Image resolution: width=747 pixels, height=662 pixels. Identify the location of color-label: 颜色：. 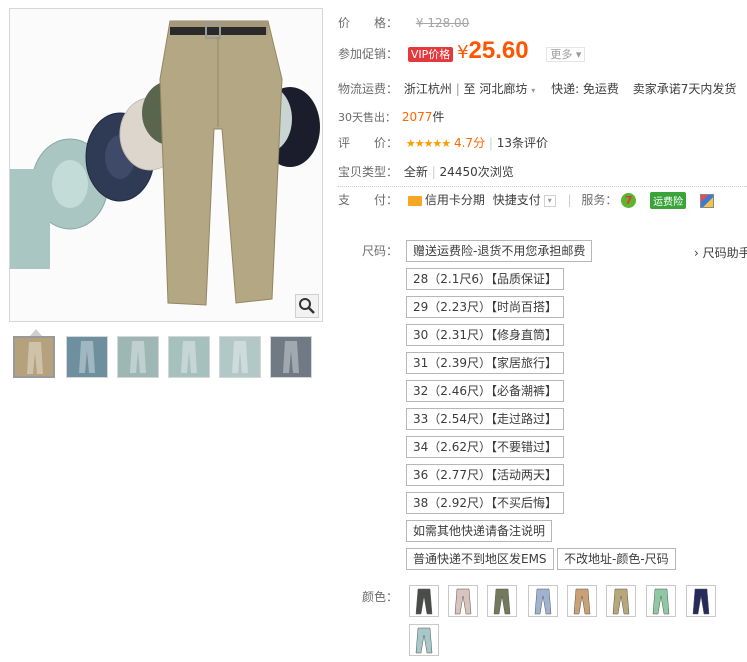
(380, 597).